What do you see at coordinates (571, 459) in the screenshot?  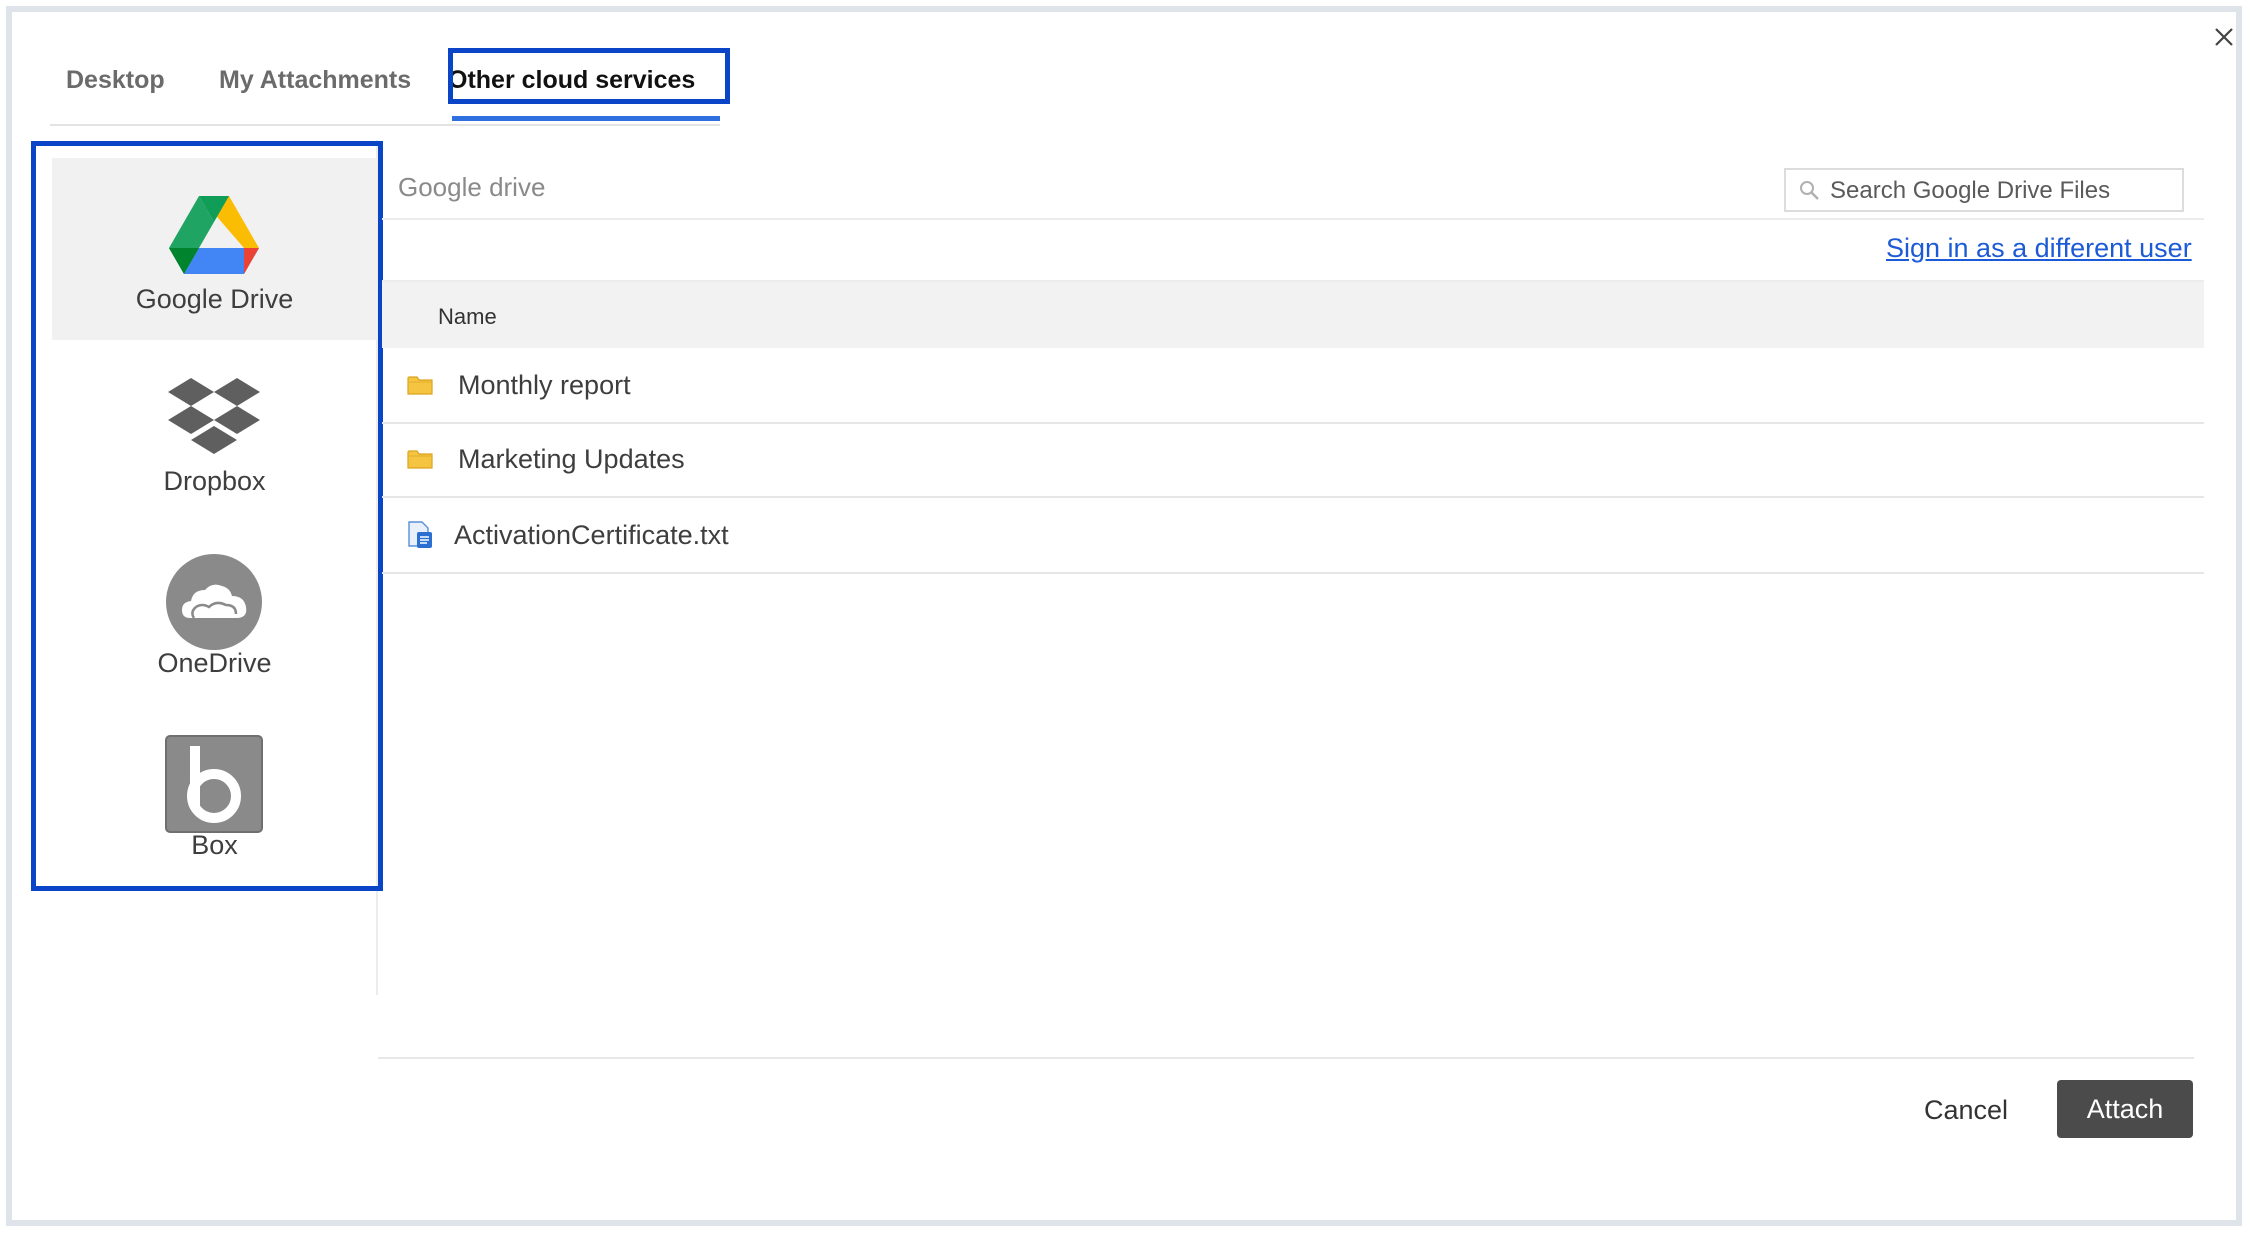 I see `file-name: Marketing Updates` at bounding box center [571, 459].